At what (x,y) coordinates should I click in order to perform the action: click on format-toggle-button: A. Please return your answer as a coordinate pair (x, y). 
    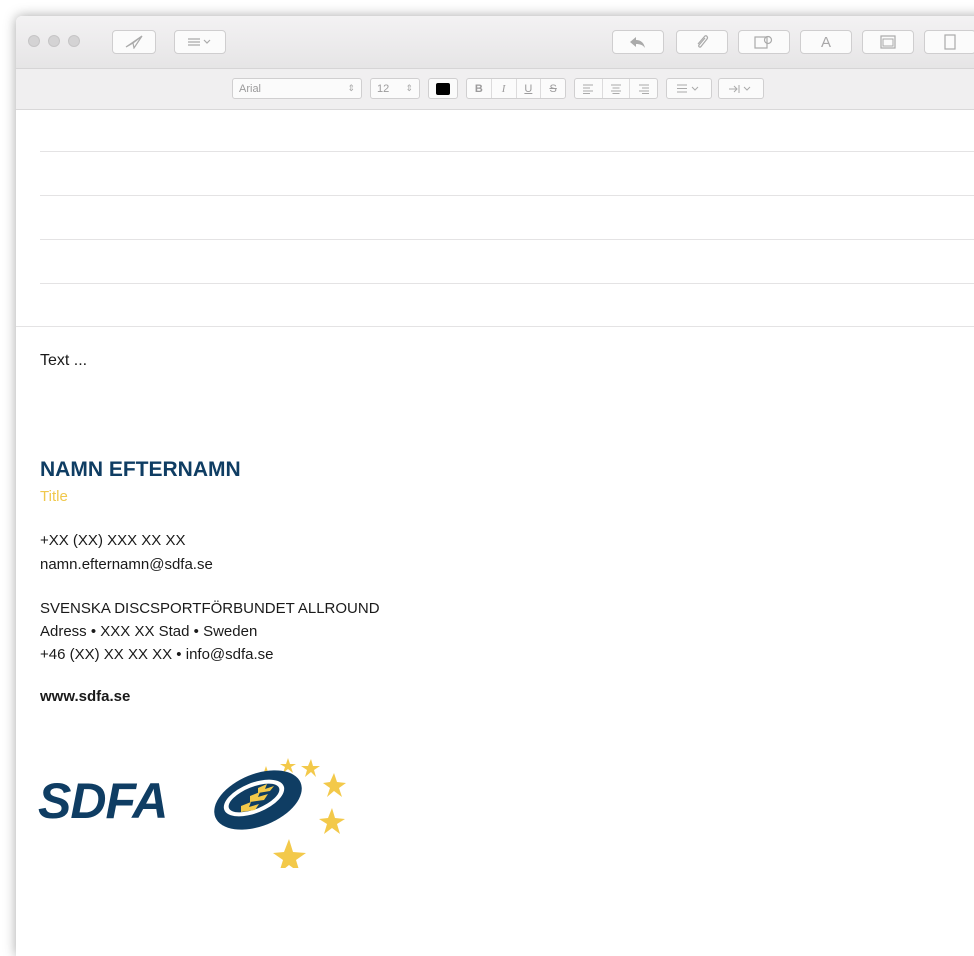
    Looking at the image, I should click on (826, 42).